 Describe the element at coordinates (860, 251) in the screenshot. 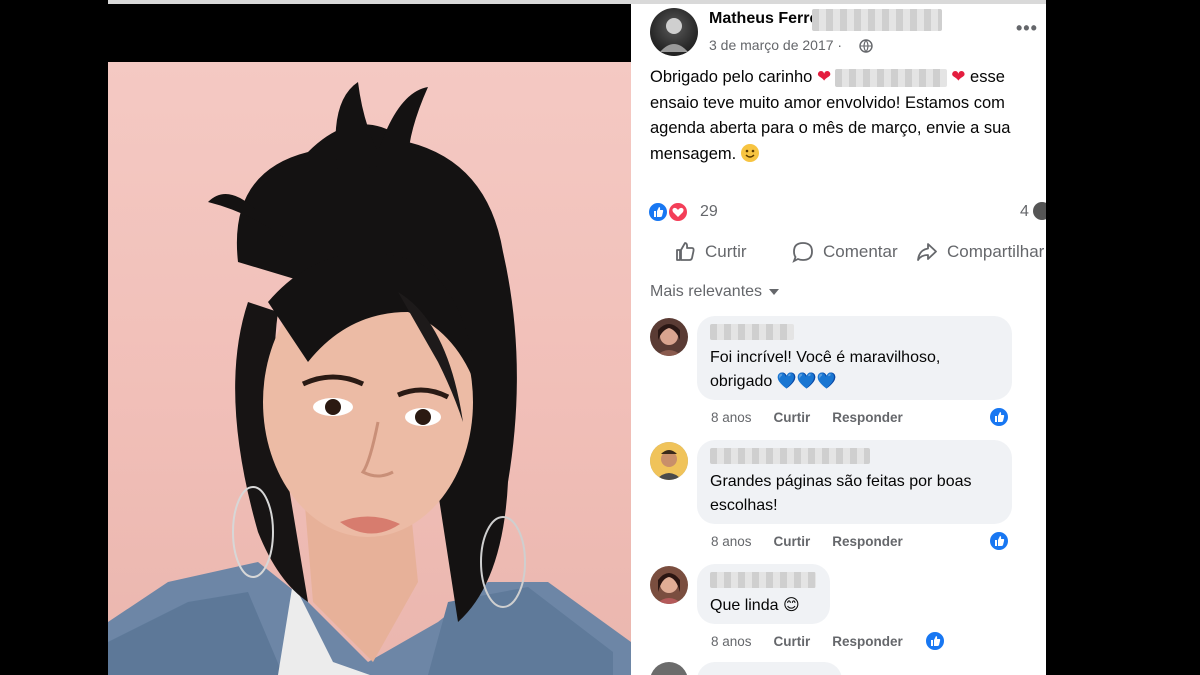

I see `comment-label: Comentar` at that location.